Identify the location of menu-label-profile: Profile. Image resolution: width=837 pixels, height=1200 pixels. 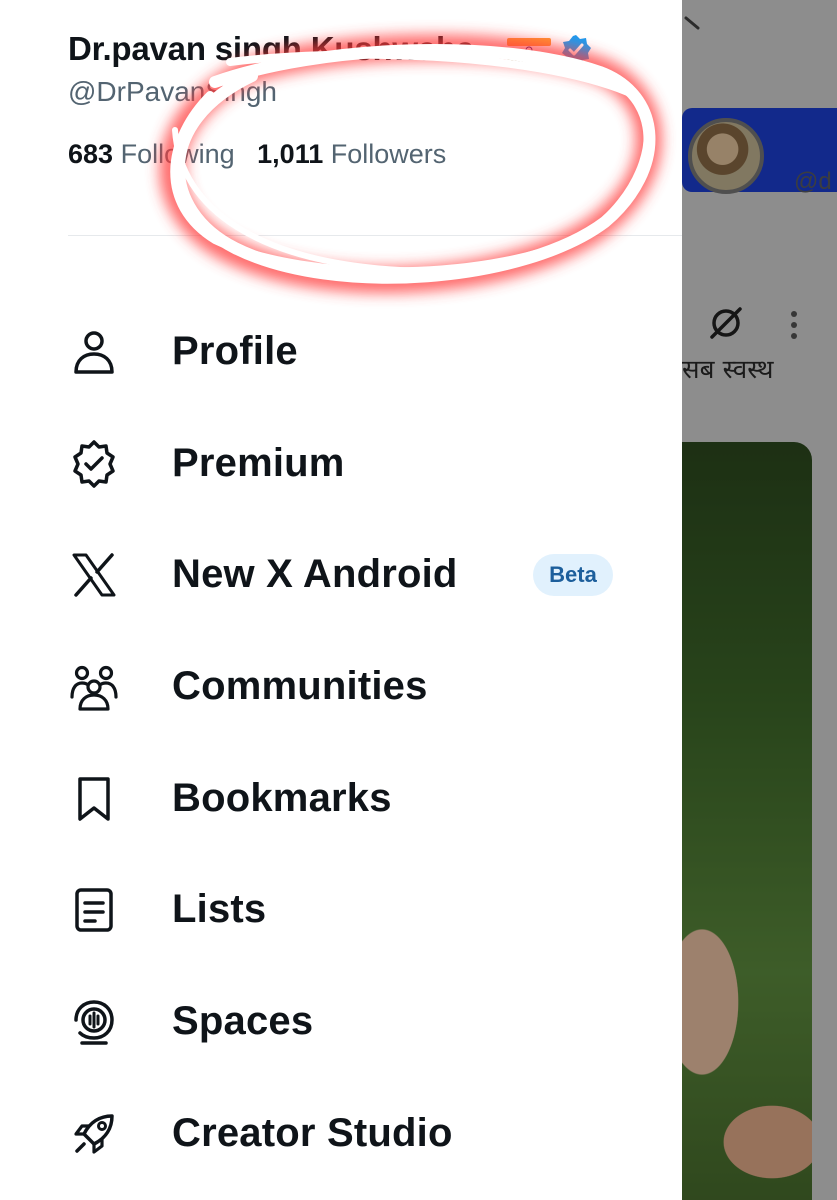
(235, 351).